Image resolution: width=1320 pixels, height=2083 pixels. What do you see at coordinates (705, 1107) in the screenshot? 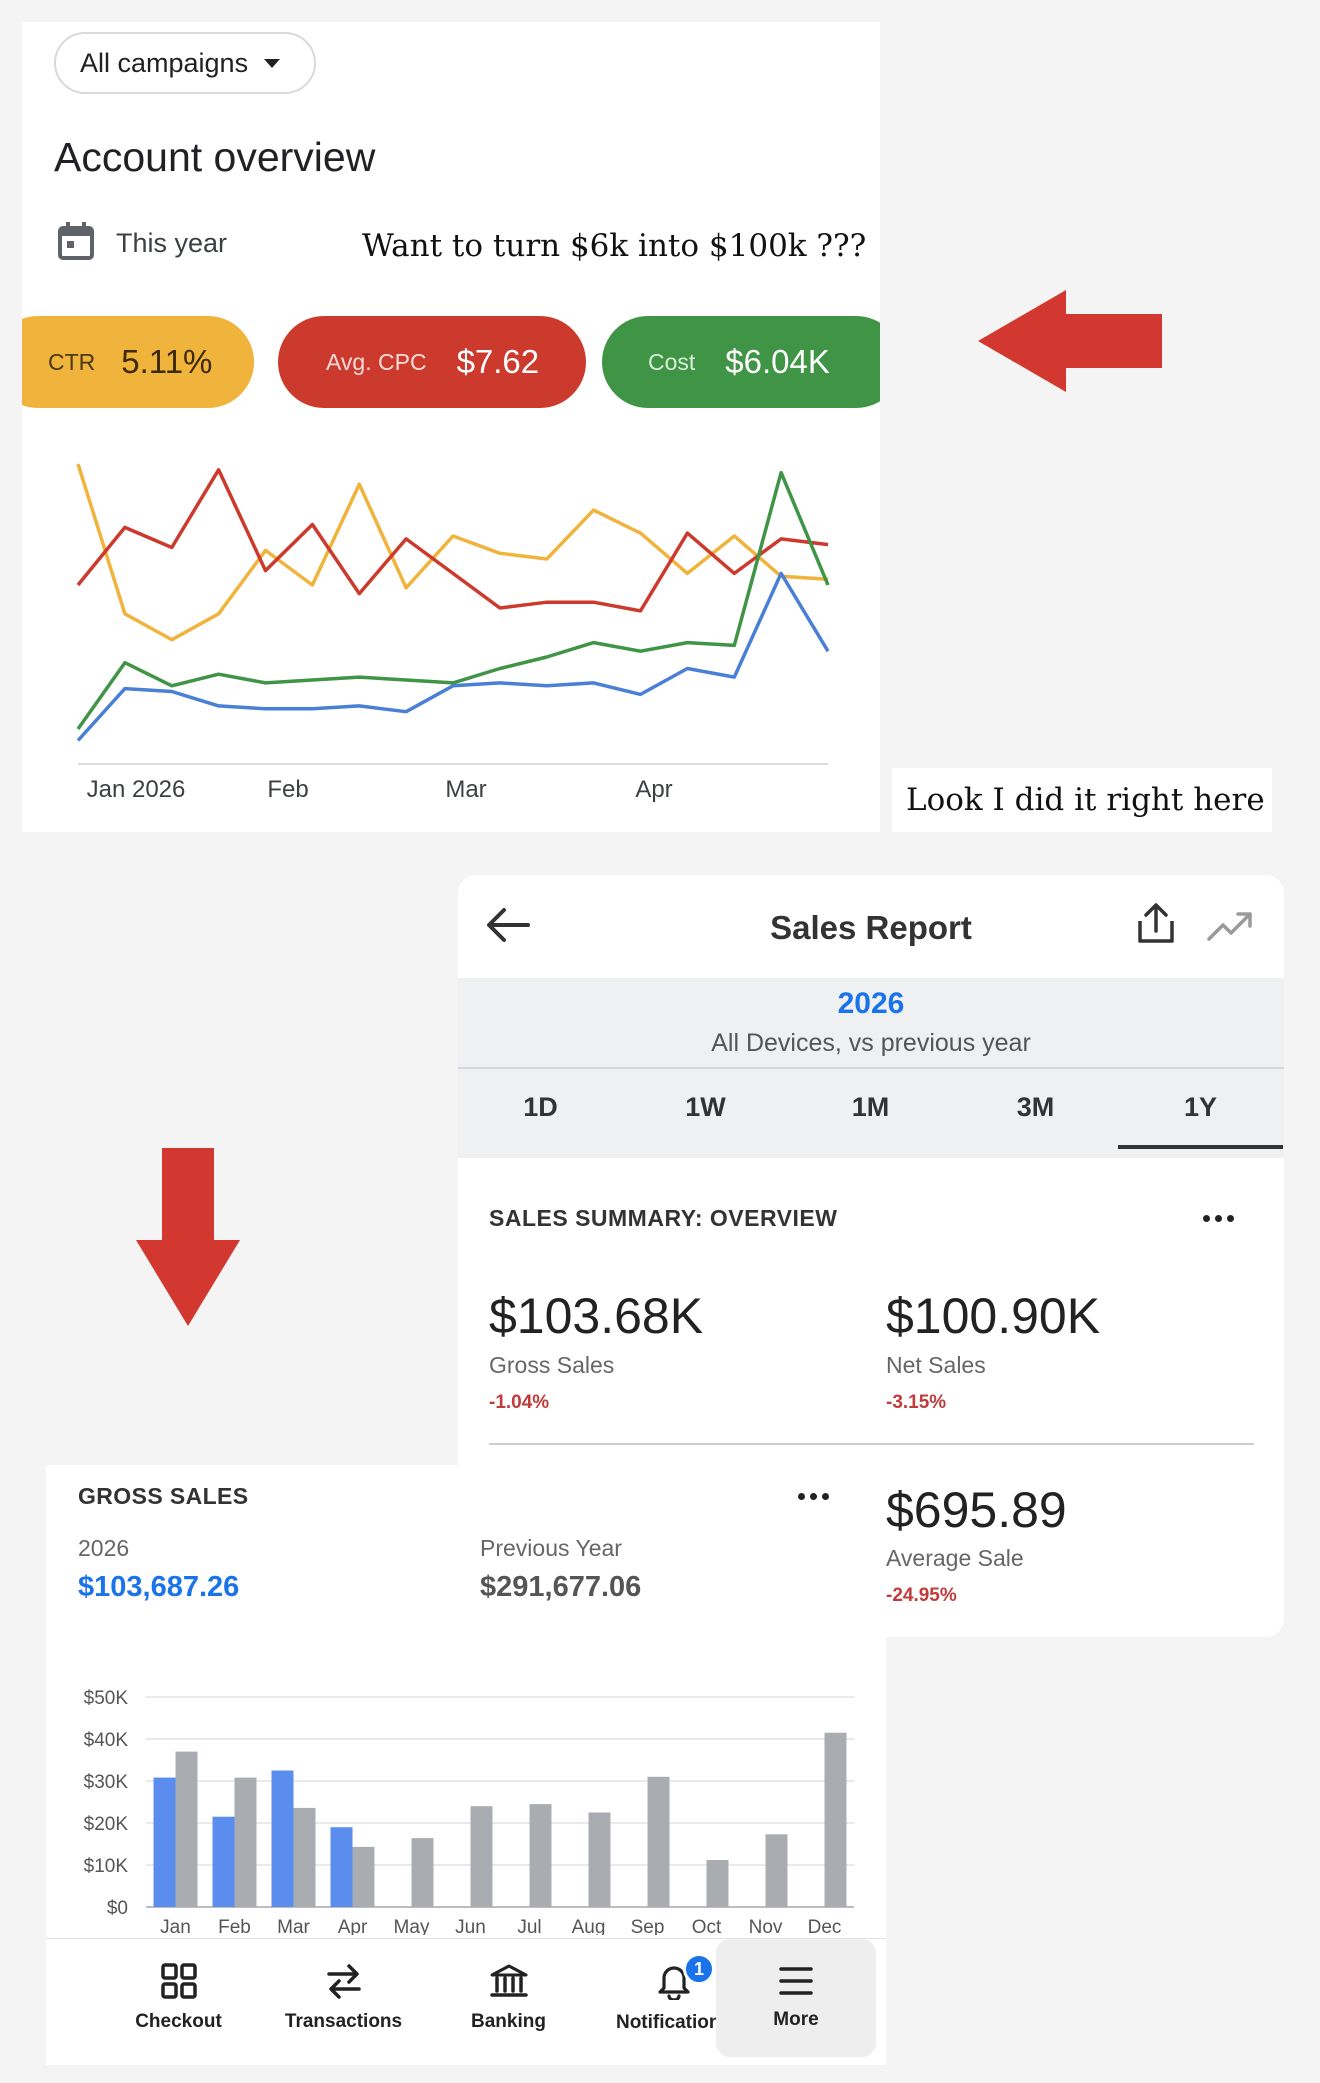
I see `tab-1w: 1W` at bounding box center [705, 1107].